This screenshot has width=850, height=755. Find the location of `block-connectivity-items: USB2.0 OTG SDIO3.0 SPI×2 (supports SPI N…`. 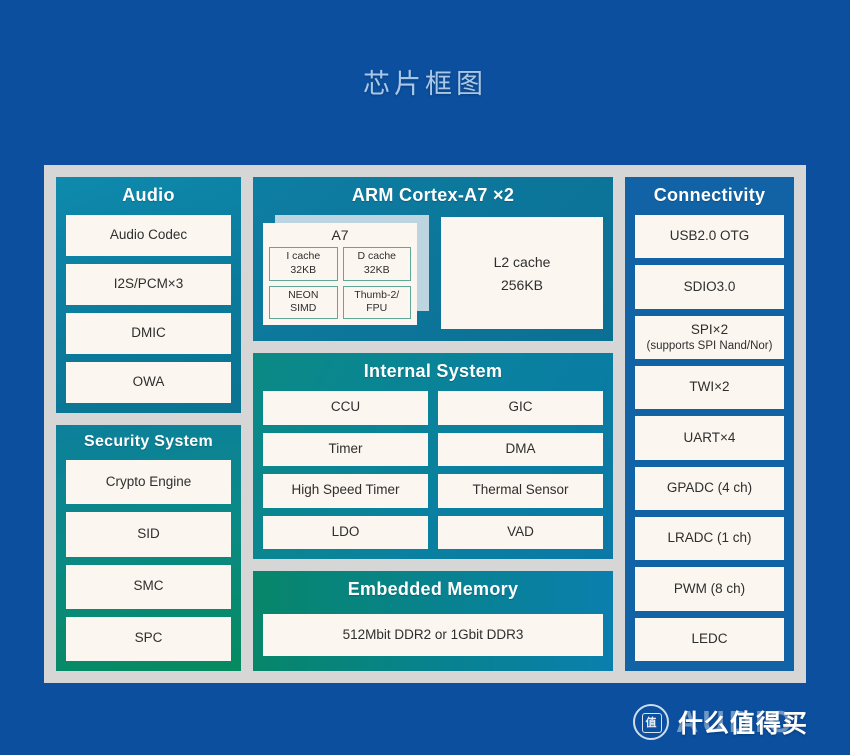

block-connectivity-items: USB2.0 OTG SDIO3.0 SPI×2 (supports SPI N… is located at coordinates (709, 438).